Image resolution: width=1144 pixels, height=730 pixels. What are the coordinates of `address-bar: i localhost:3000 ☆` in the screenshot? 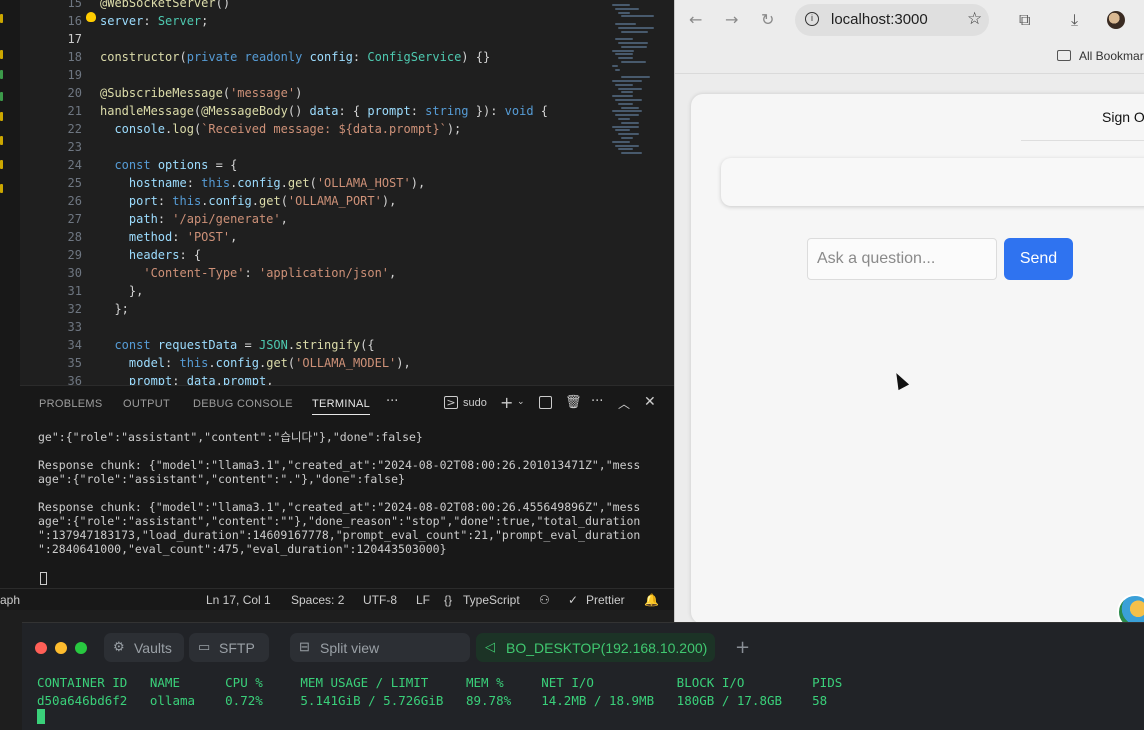 It's located at (892, 20).